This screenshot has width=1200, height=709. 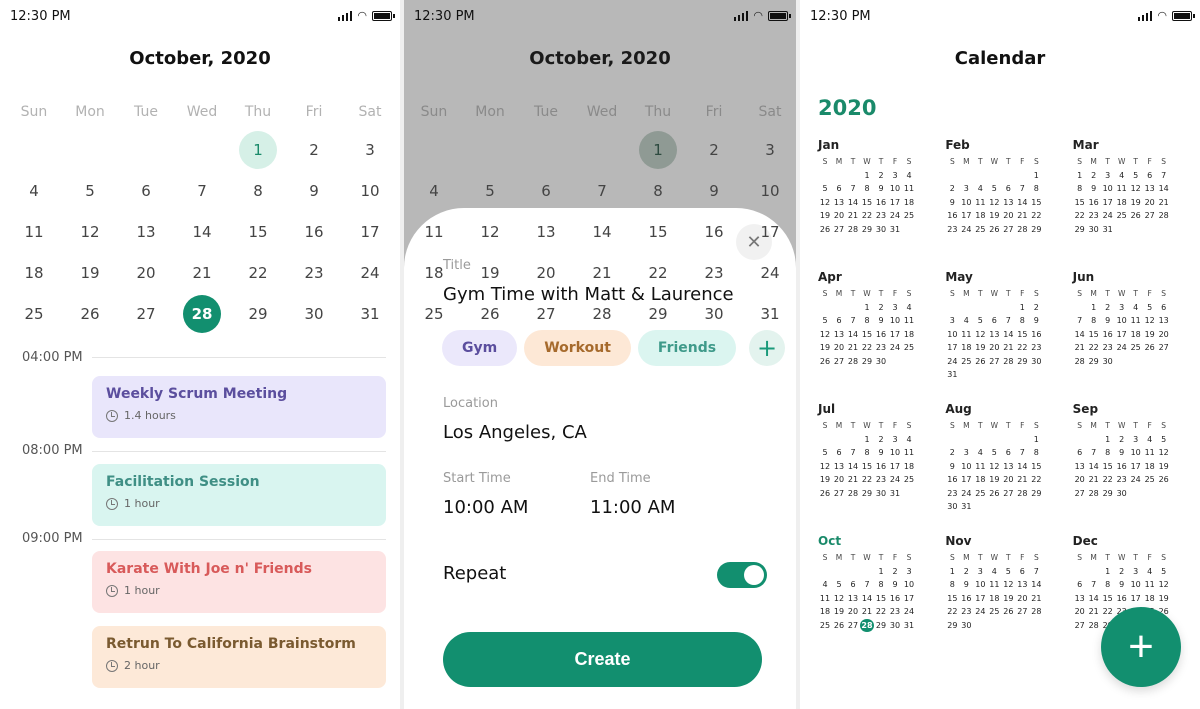 I want to click on mini-day: 4, so click(x=909, y=308).